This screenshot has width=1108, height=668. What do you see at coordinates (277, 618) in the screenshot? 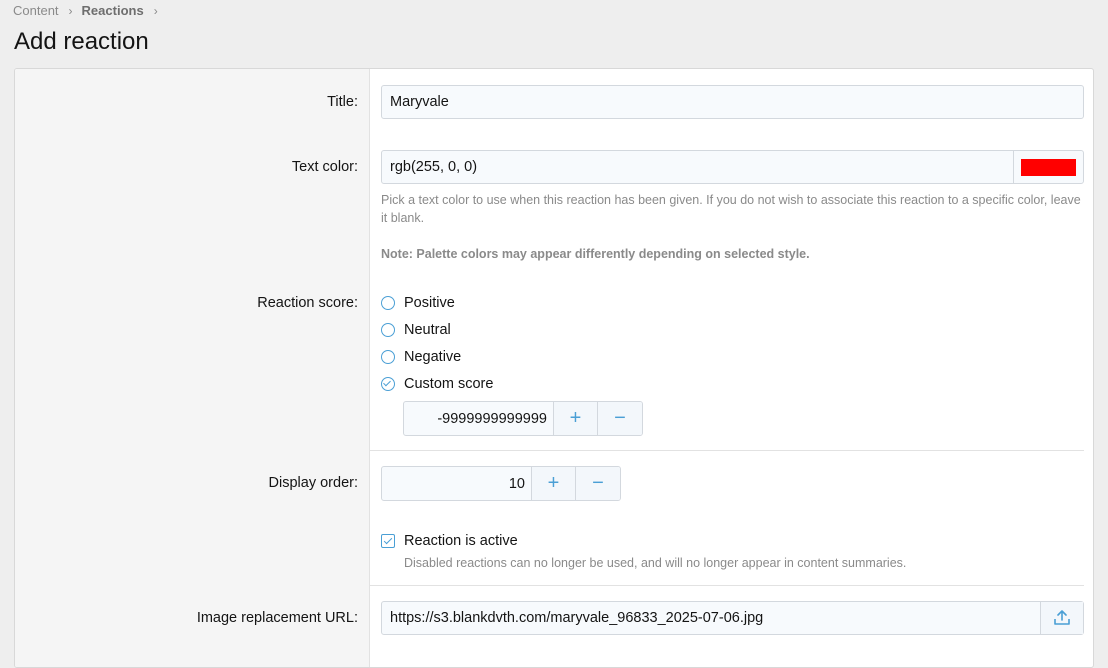
I see `image-url-label: Image replacement URL:` at bounding box center [277, 618].